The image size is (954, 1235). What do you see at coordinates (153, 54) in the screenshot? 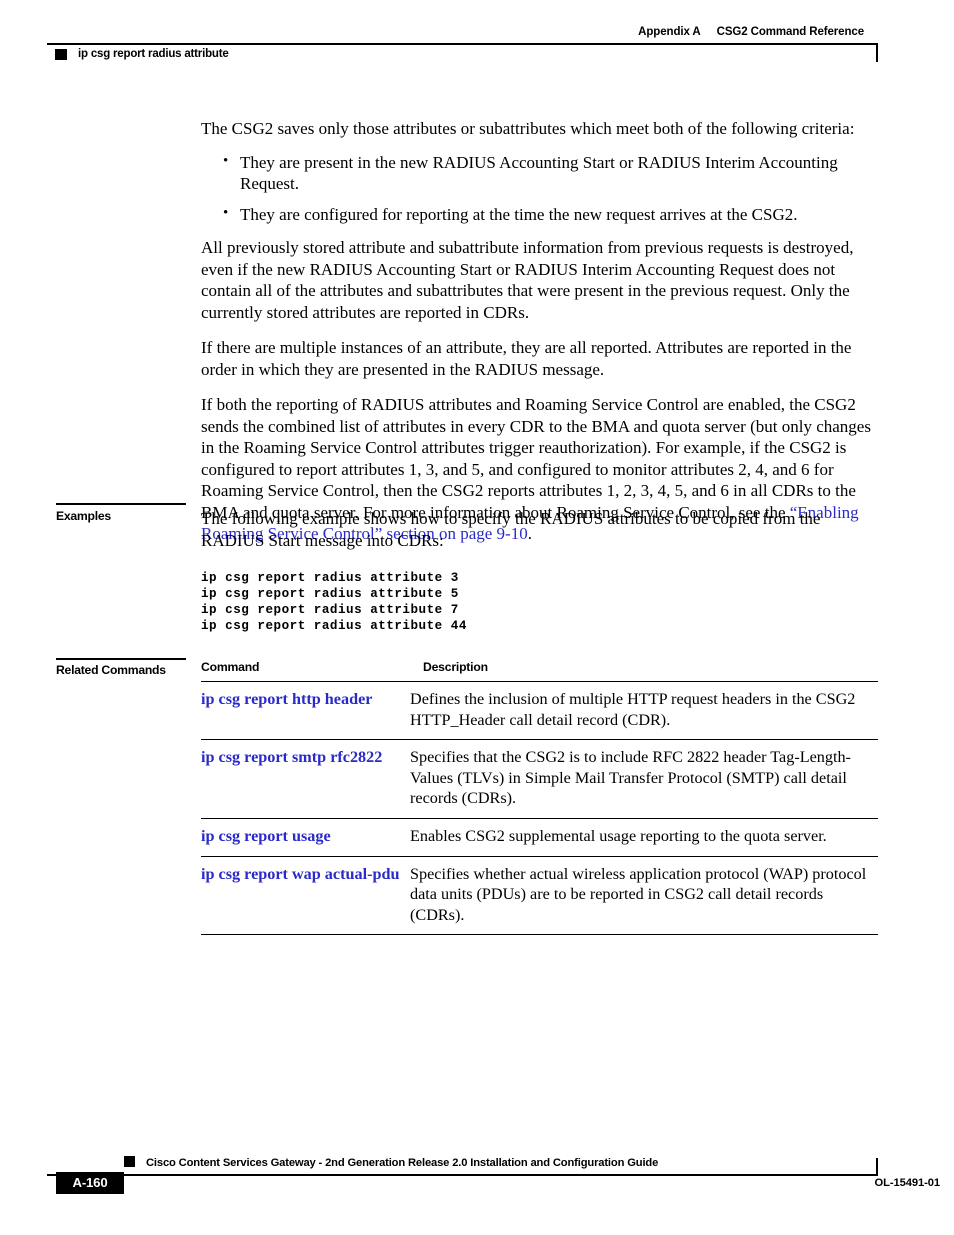
I see `header-command-name: ip csg report radius attribute` at bounding box center [153, 54].